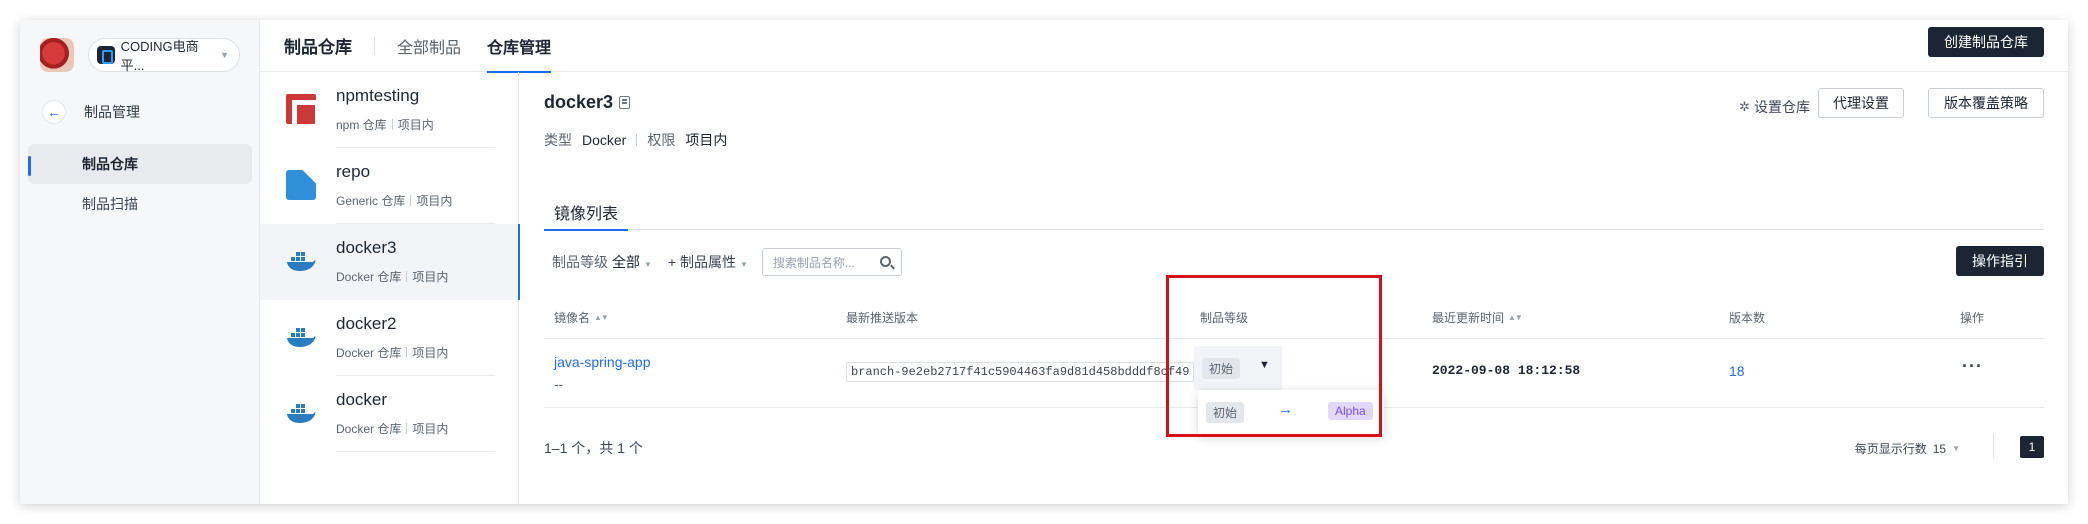  Describe the element at coordinates (519, 46) in the screenshot. I see `tab-repo-management: 仓库管理` at that location.